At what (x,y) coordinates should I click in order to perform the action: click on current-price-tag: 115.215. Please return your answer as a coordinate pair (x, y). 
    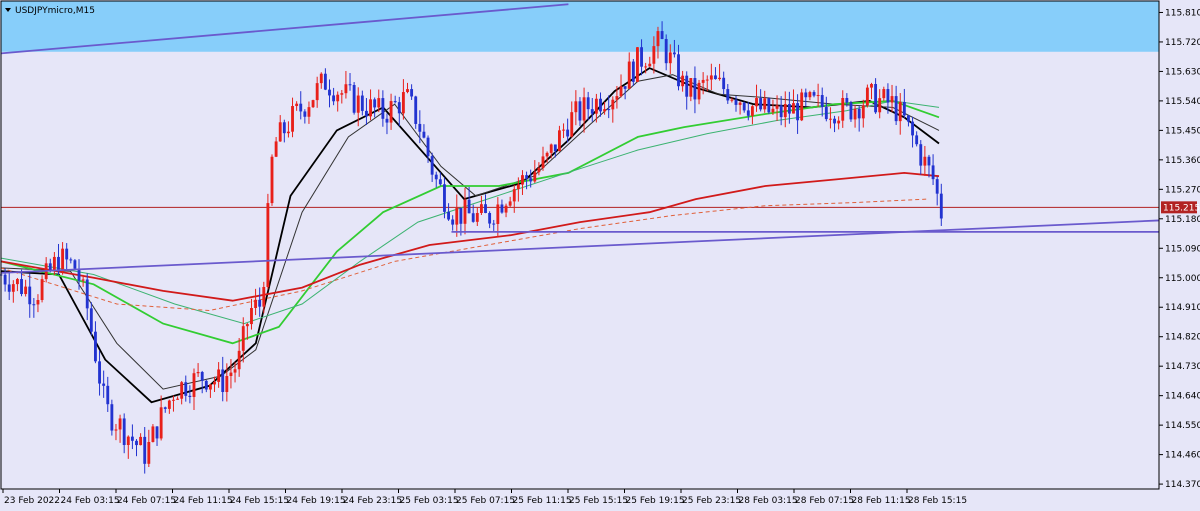
    Looking at the image, I should click on (1180, 207).